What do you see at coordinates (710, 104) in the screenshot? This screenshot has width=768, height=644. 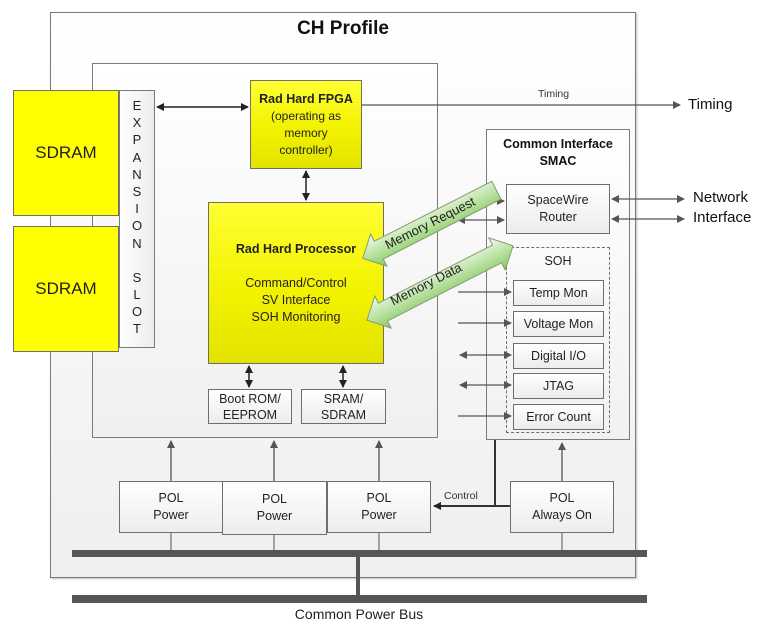 I see `timing-output-label: Timing` at bounding box center [710, 104].